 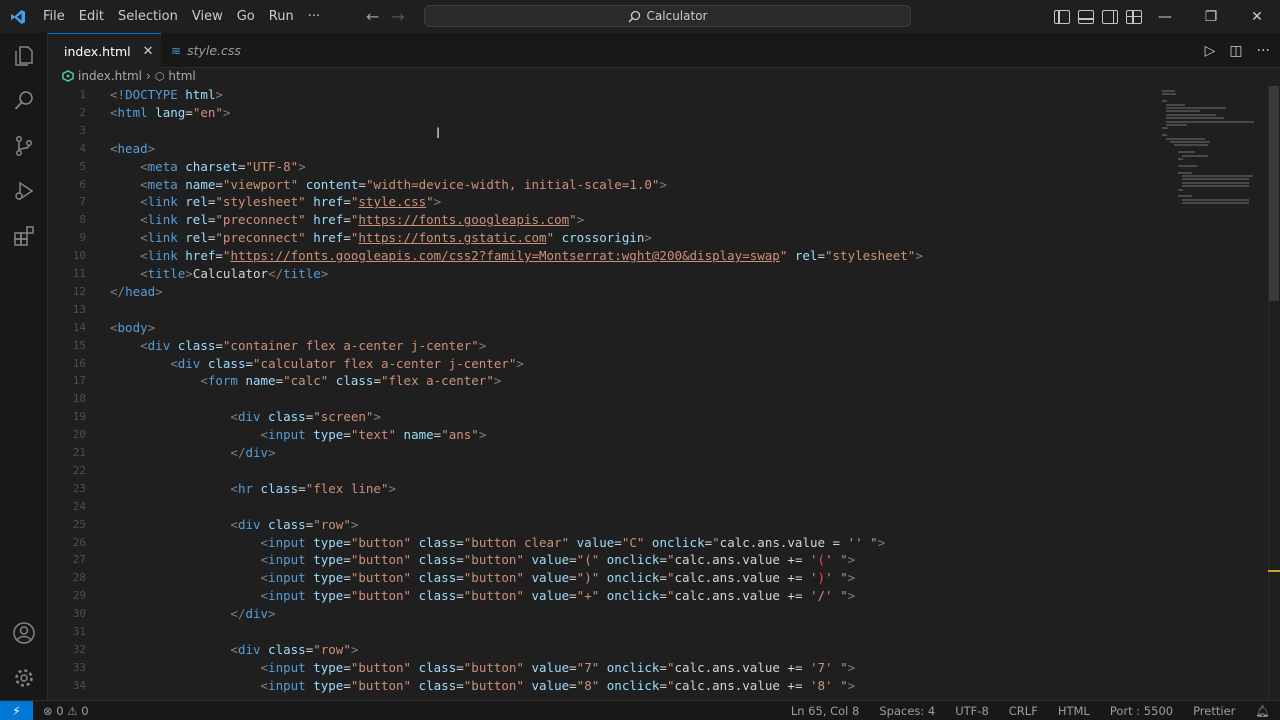 I want to click on code-token: "button", so click(x=381, y=596).